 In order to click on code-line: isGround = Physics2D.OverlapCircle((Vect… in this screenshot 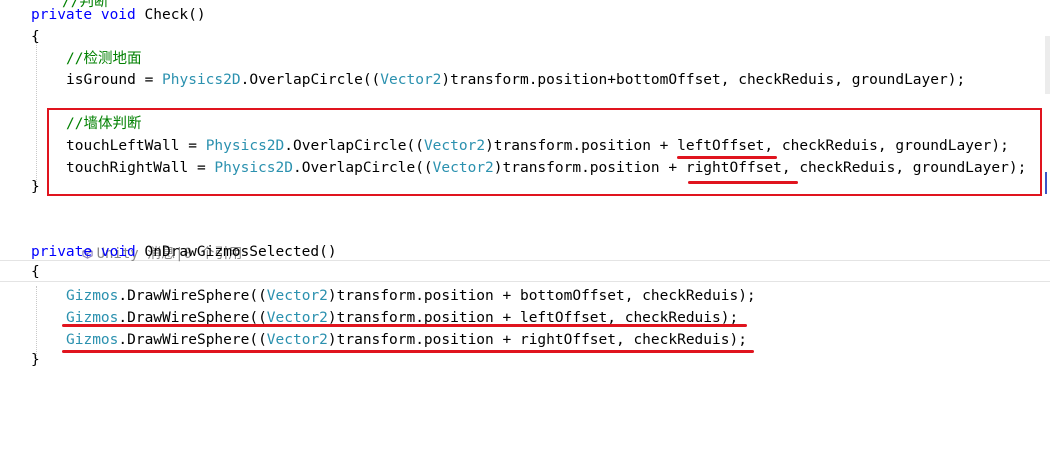, I will do `click(525, 80)`.